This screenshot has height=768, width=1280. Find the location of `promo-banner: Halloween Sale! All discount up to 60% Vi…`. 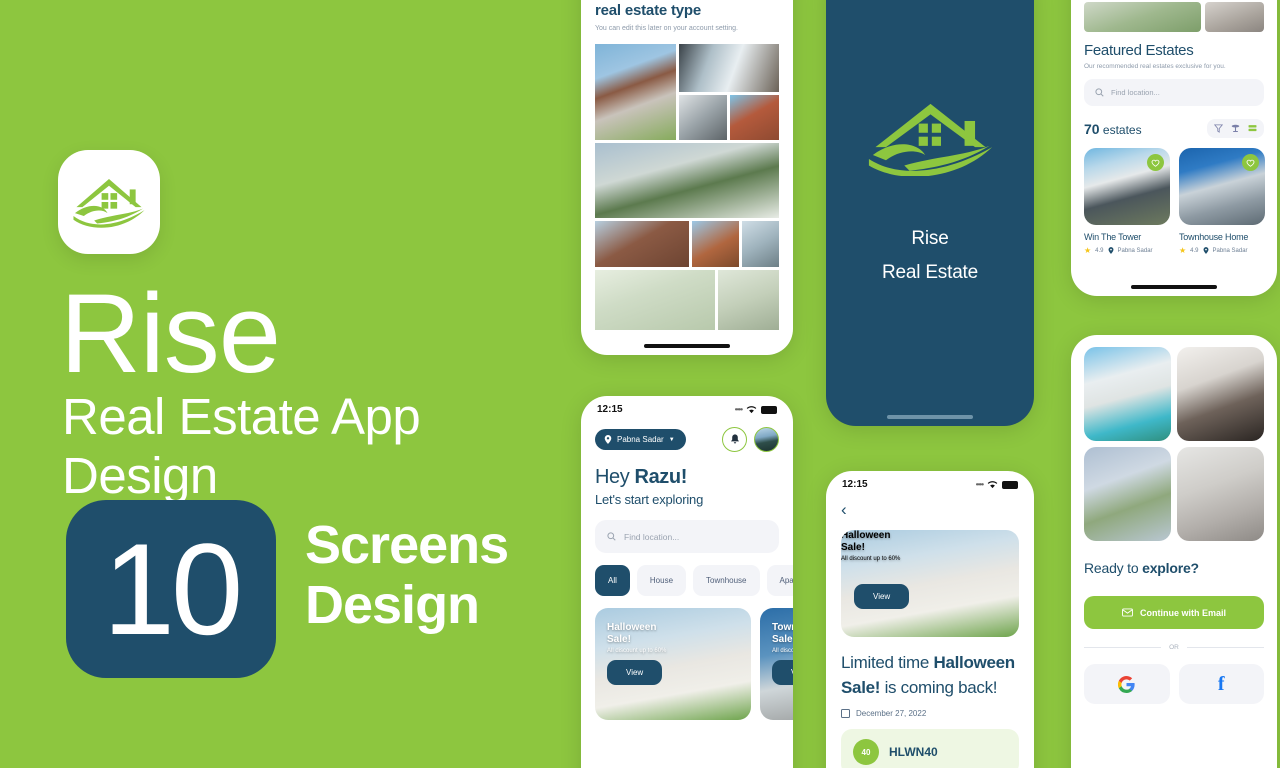

promo-banner: Halloween Sale! All discount up to 60% Vi… is located at coordinates (930, 583).